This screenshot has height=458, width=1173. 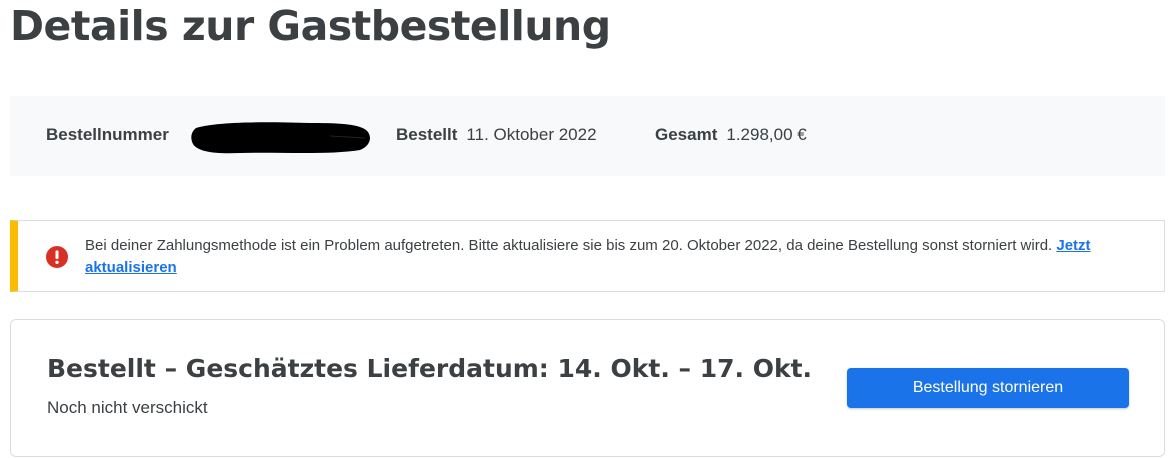 What do you see at coordinates (127, 407) in the screenshot?
I see `shipping-status: Noch nicht verschickt` at bounding box center [127, 407].